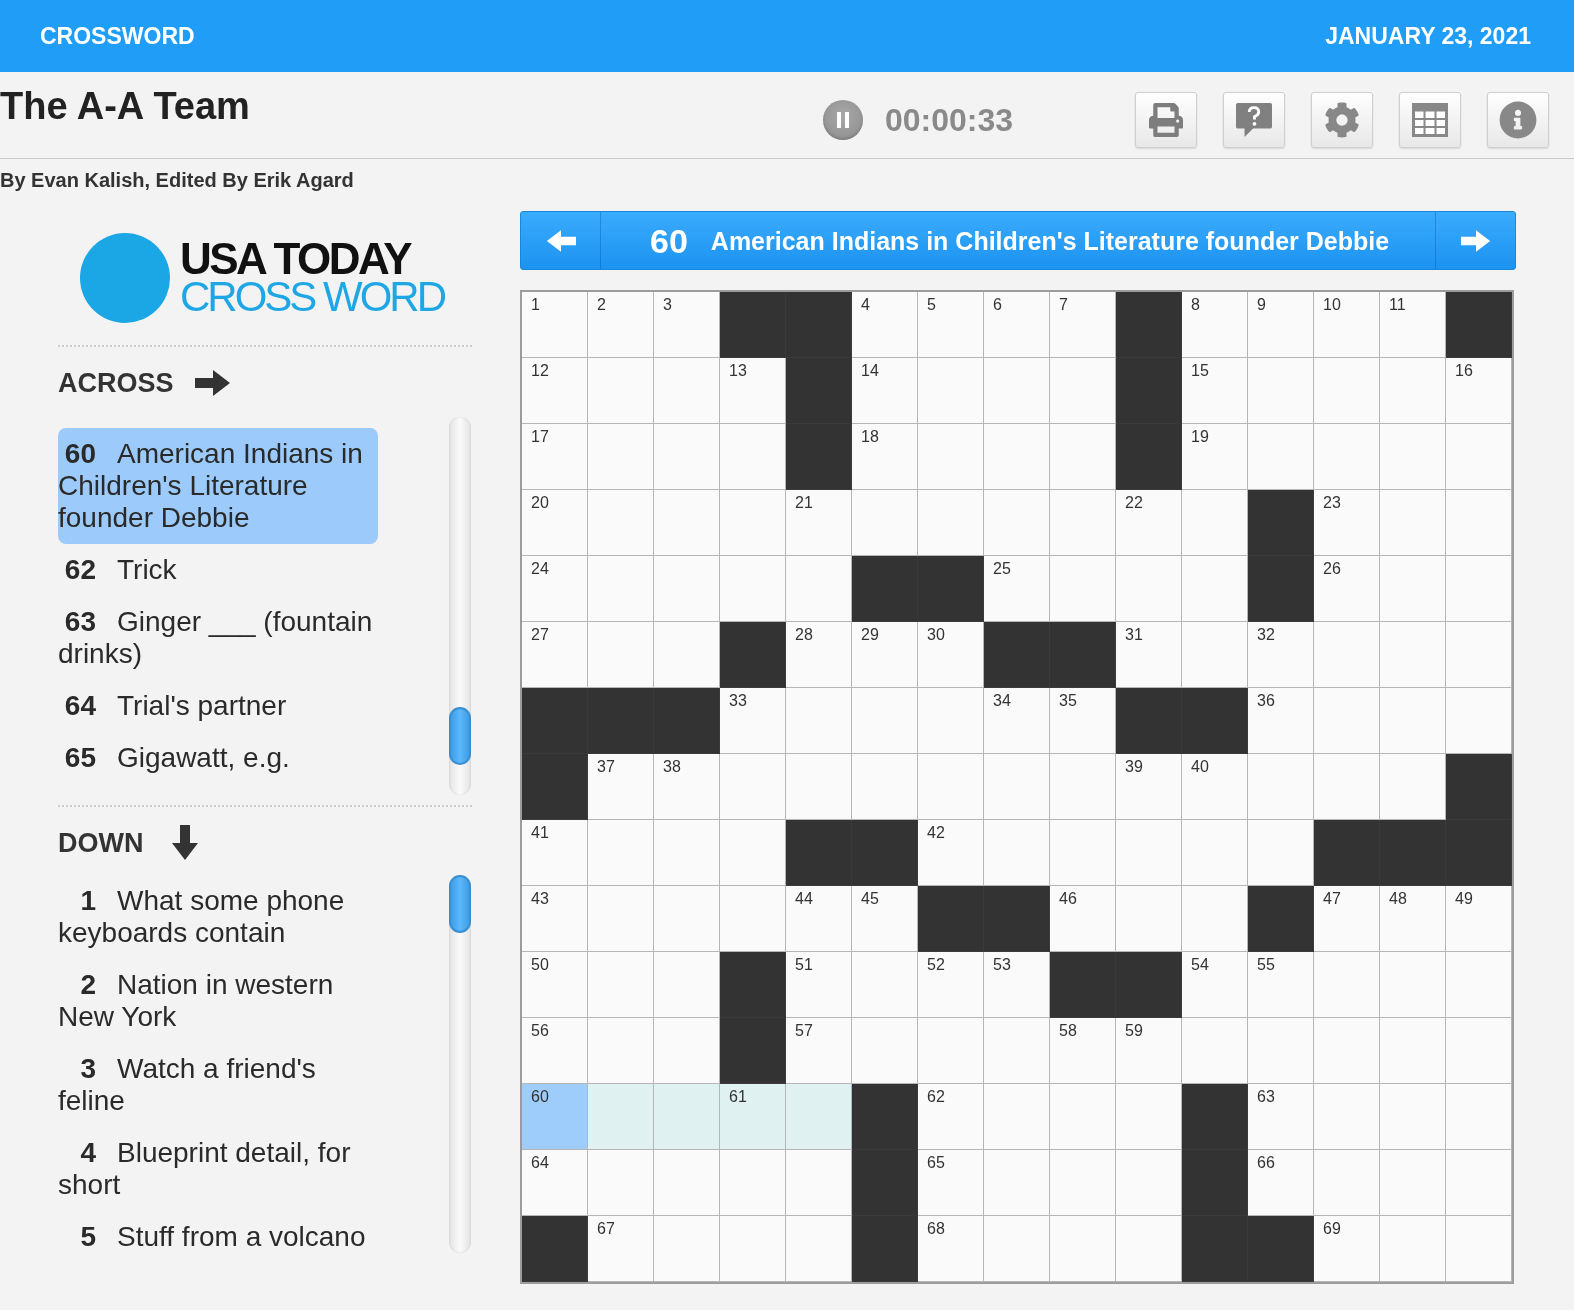 Image resolution: width=1574 pixels, height=1310 pixels. I want to click on grid-cell: 32, so click(1281, 655).